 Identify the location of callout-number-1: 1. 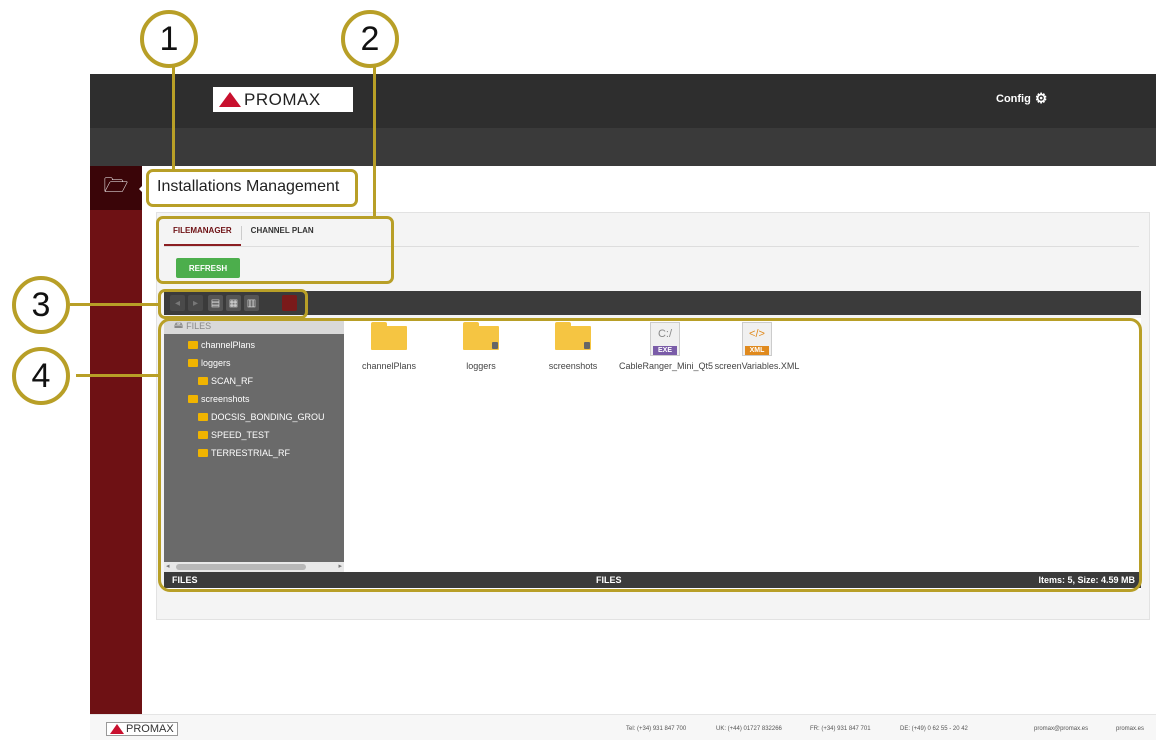
(169, 39).